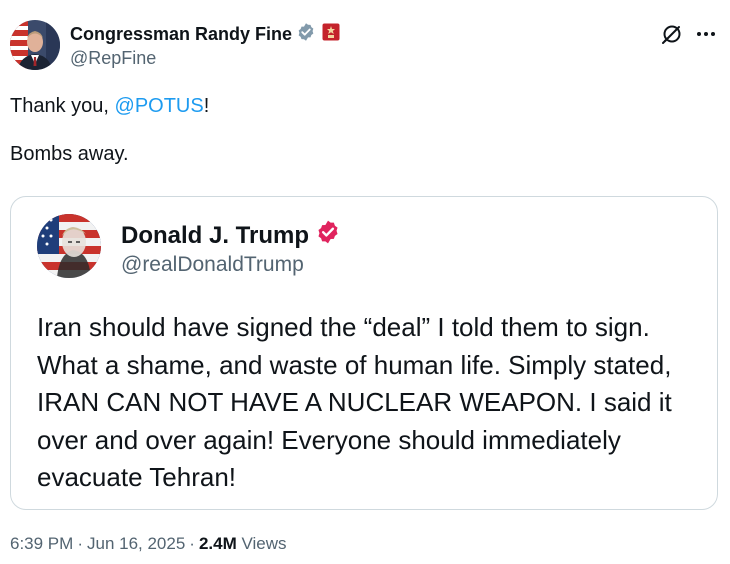 This screenshot has height=564, width=730. Describe the element at coordinates (109, 130) in the screenshot. I see `tweet-text: Thank you, @POTUS! Bombs away.` at that location.